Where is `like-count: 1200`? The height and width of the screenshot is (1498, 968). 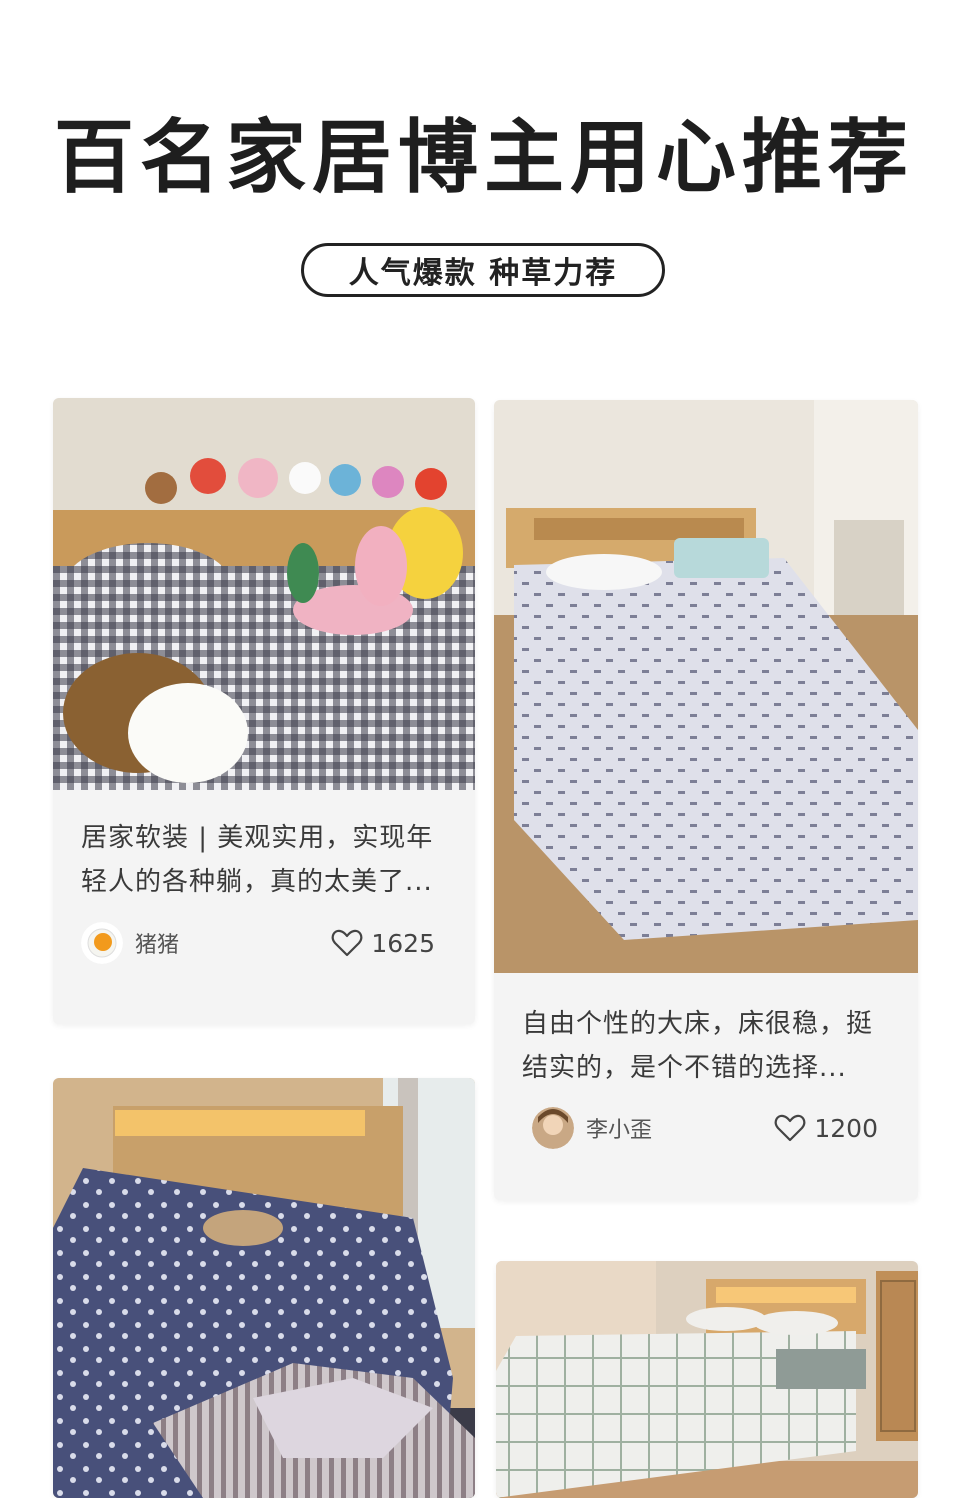
like-count: 1200 is located at coordinates (846, 1128).